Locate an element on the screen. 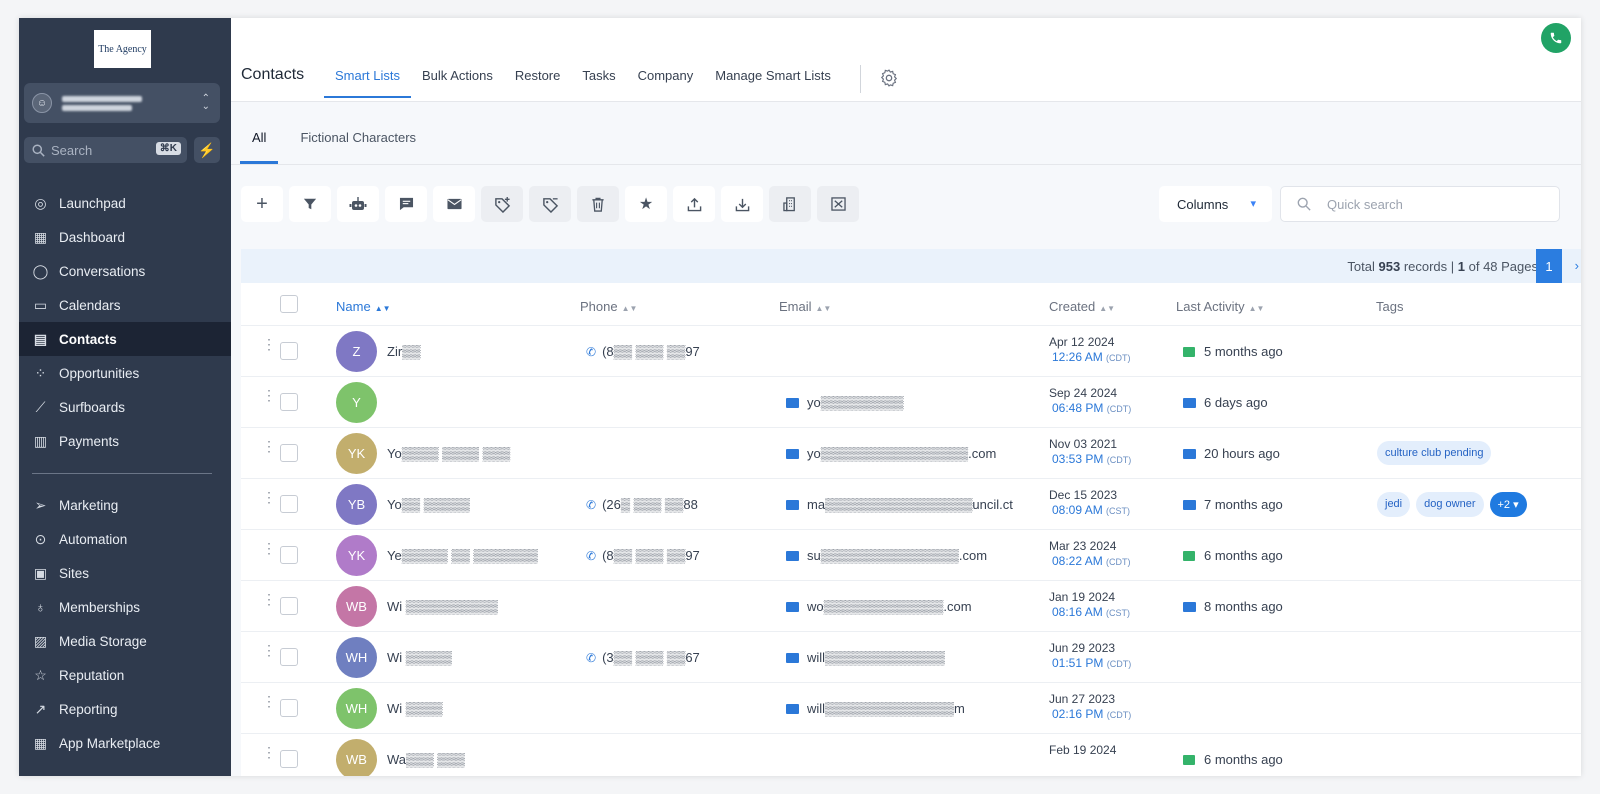  send-sms-button is located at coordinates (406, 204).